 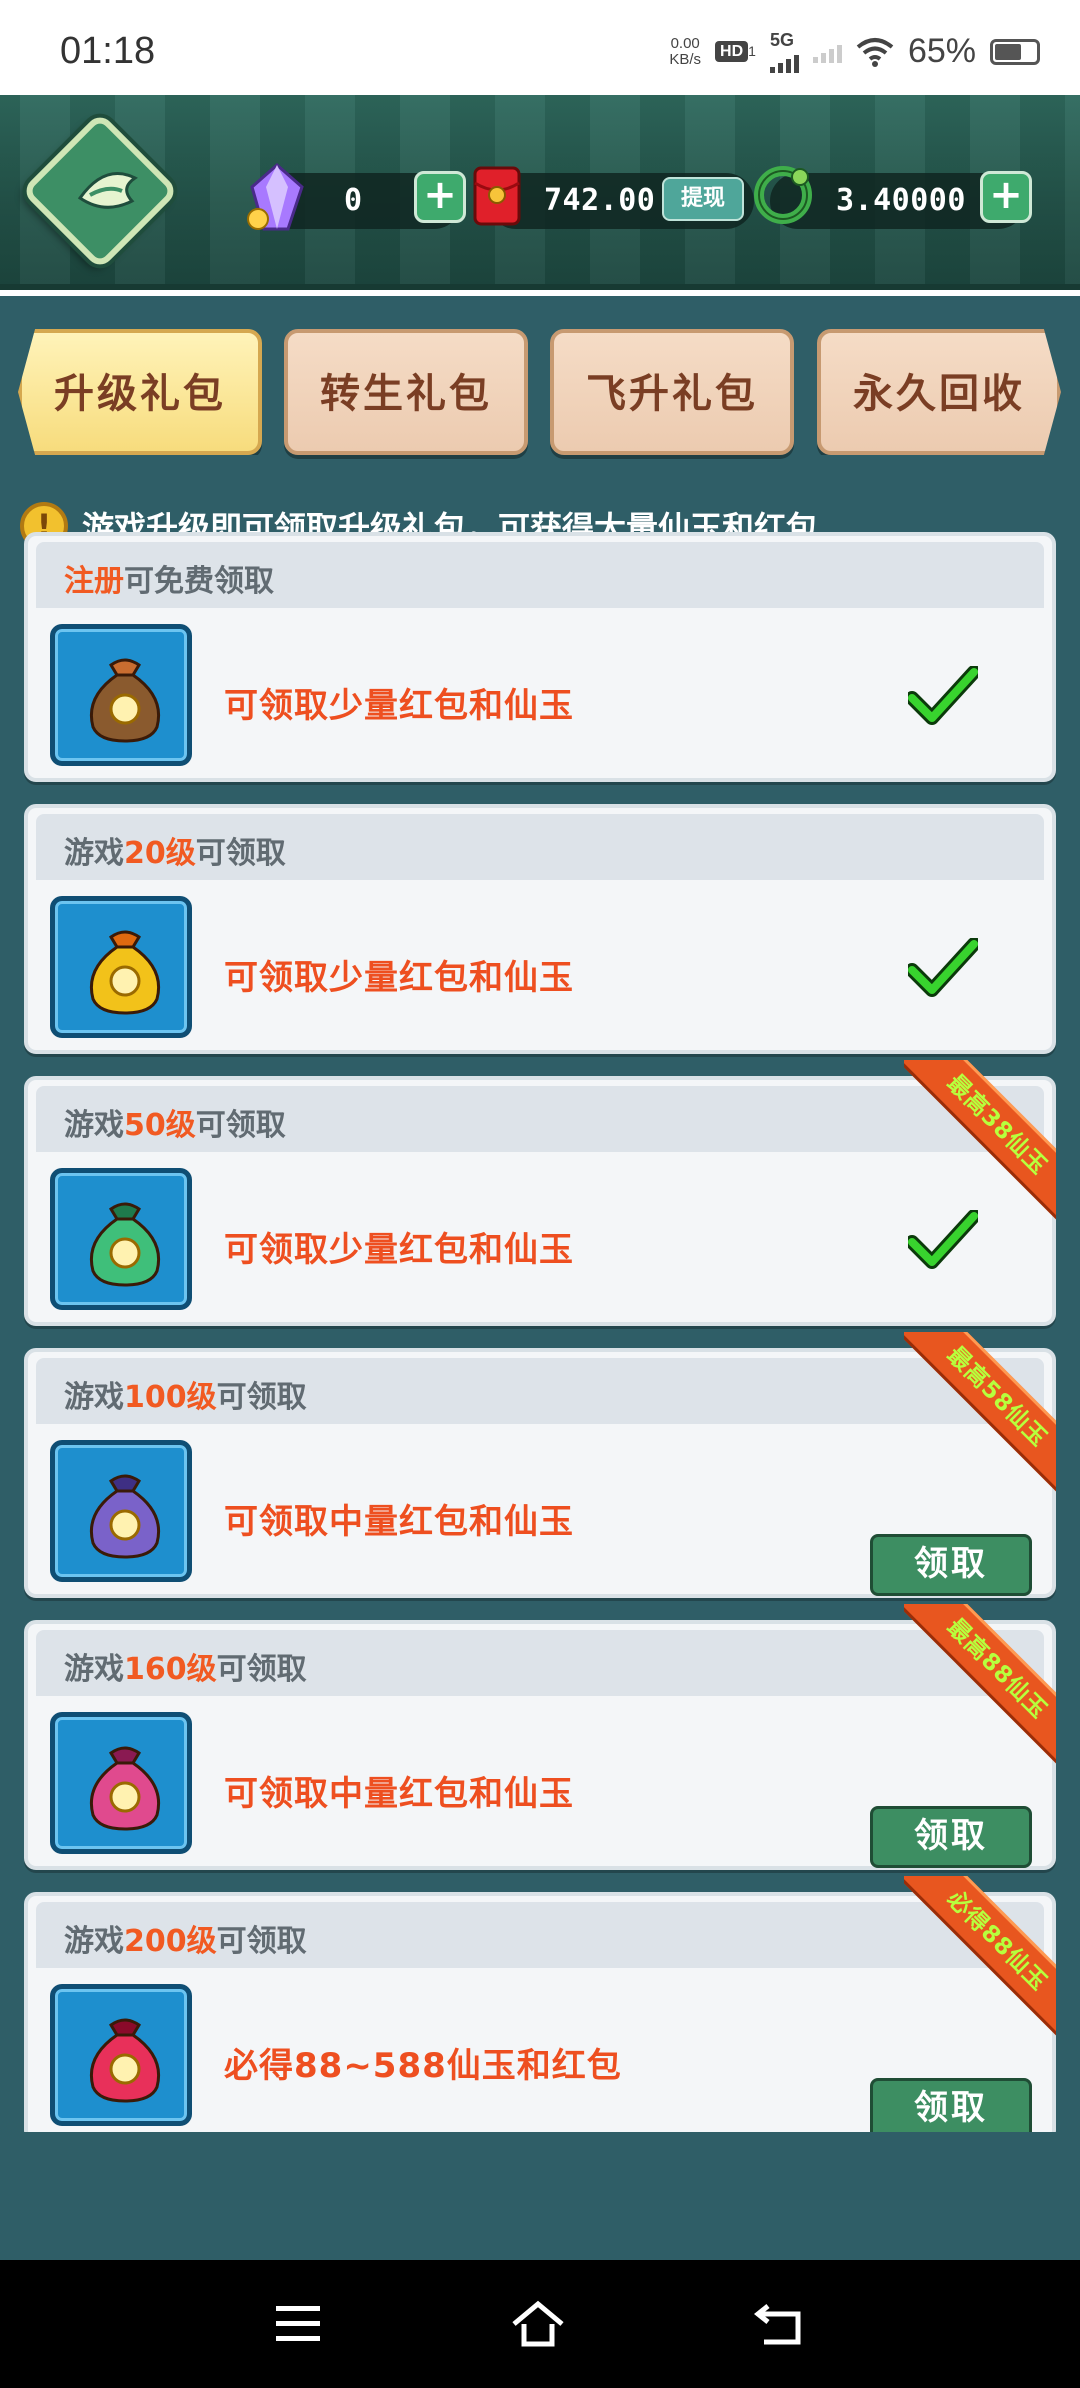 What do you see at coordinates (901, 200) in the screenshot?
I see `jade-amount: 3.40000` at bounding box center [901, 200].